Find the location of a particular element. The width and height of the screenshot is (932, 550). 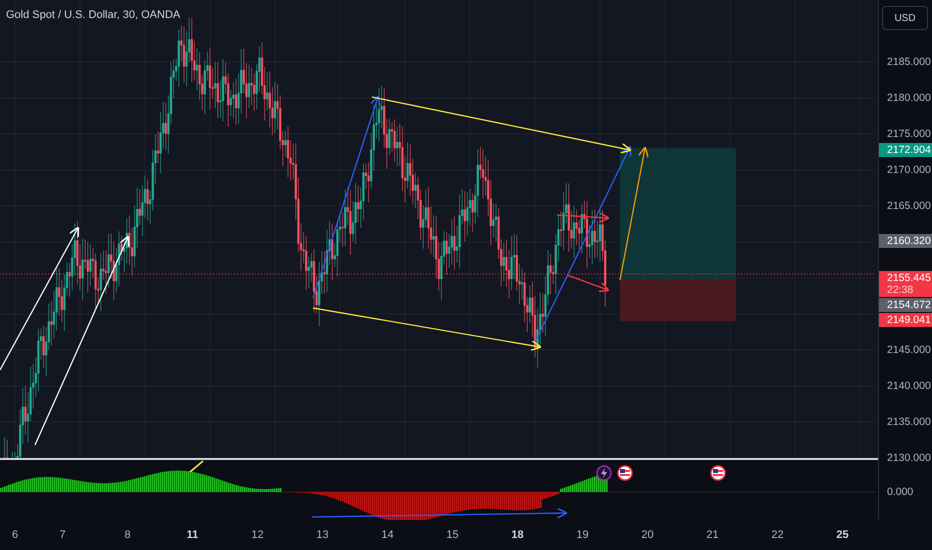

price-label: 2130.000 is located at coordinates (909, 458).